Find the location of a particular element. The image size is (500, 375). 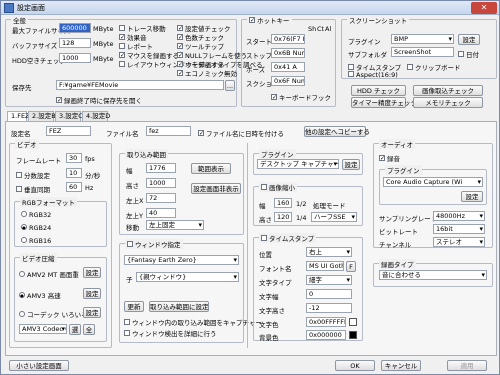

ss-aspect-checkbox: Aspect(16:9) is located at coordinates (373, 75).